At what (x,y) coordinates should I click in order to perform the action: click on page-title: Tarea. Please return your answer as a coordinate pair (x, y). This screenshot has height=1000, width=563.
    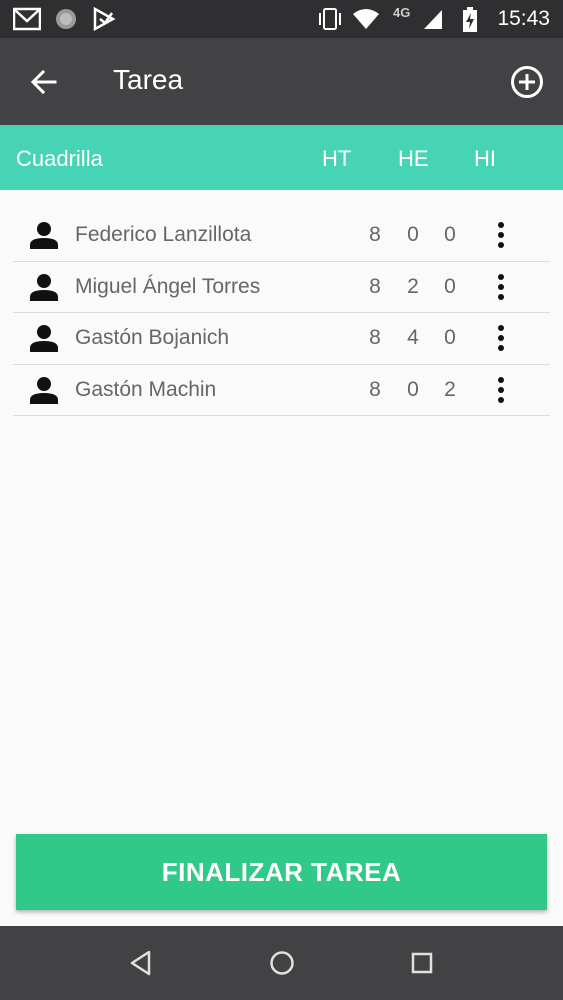
    Looking at the image, I should click on (148, 79).